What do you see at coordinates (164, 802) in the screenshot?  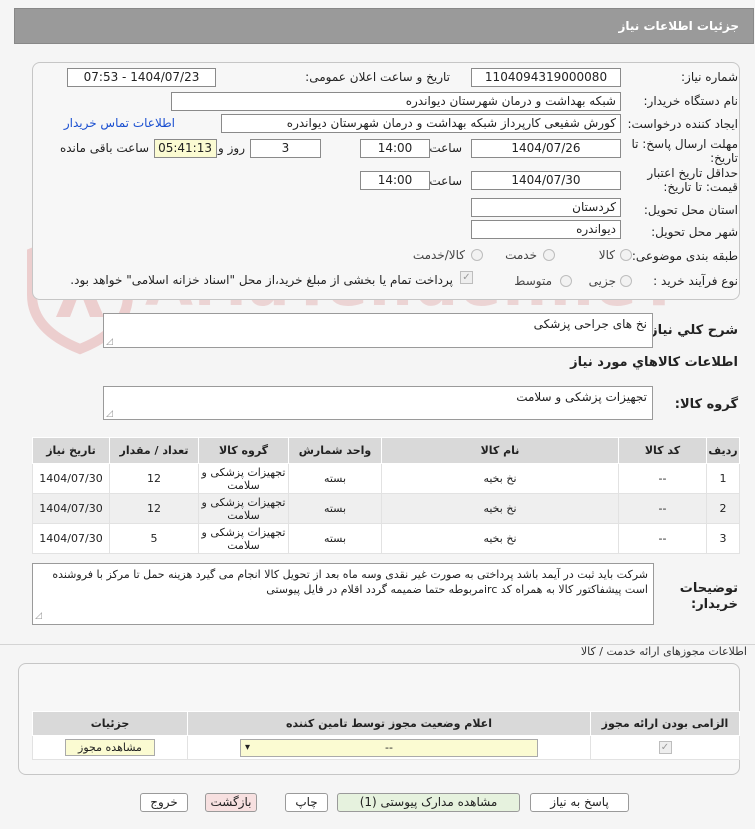 I see `exit-button: خروج` at bounding box center [164, 802].